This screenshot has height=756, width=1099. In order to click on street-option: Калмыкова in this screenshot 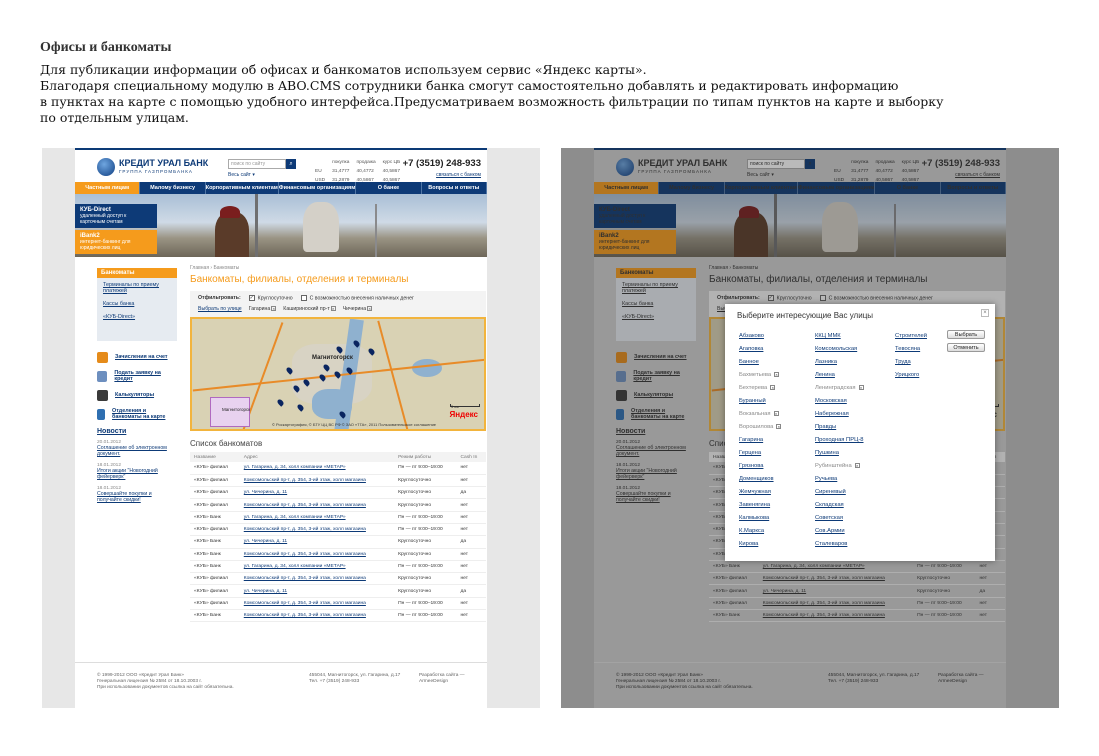, I will do `click(760, 518)`.